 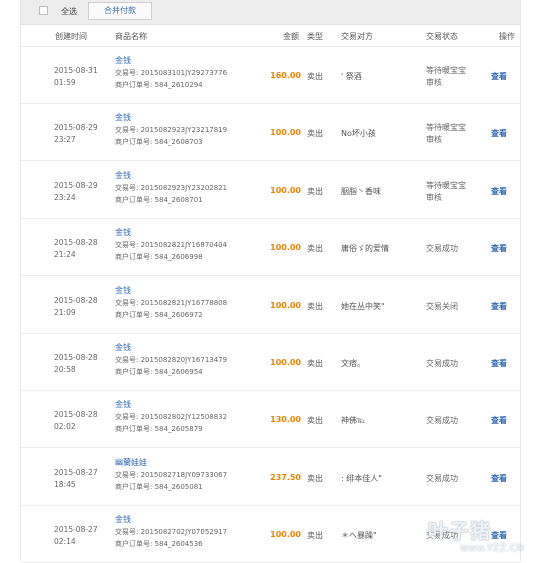 I want to click on merchant-order-number: 商户订单号: 584_2606998, so click(x=159, y=257).